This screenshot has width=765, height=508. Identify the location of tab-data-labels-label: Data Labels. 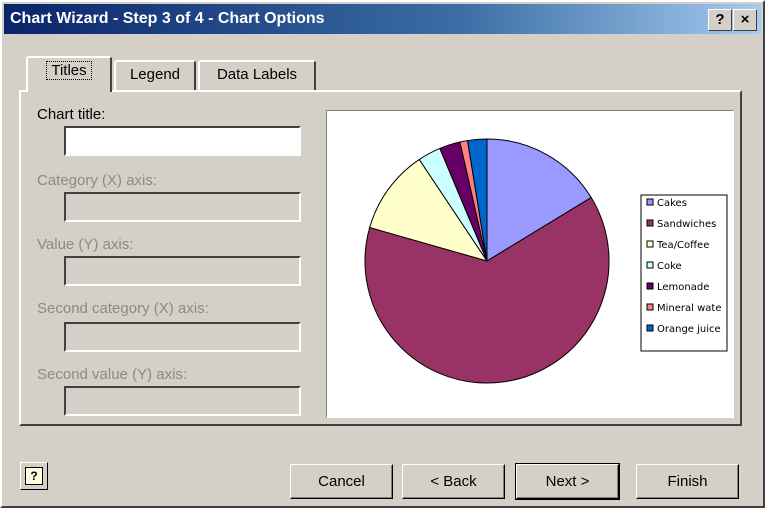
(257, 74).